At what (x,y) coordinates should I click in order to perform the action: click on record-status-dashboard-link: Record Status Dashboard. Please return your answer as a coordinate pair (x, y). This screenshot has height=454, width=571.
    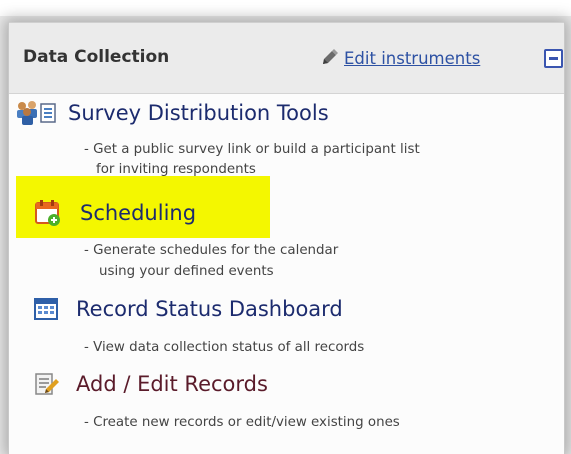
    Looking at the image, I should click on (188, 309).